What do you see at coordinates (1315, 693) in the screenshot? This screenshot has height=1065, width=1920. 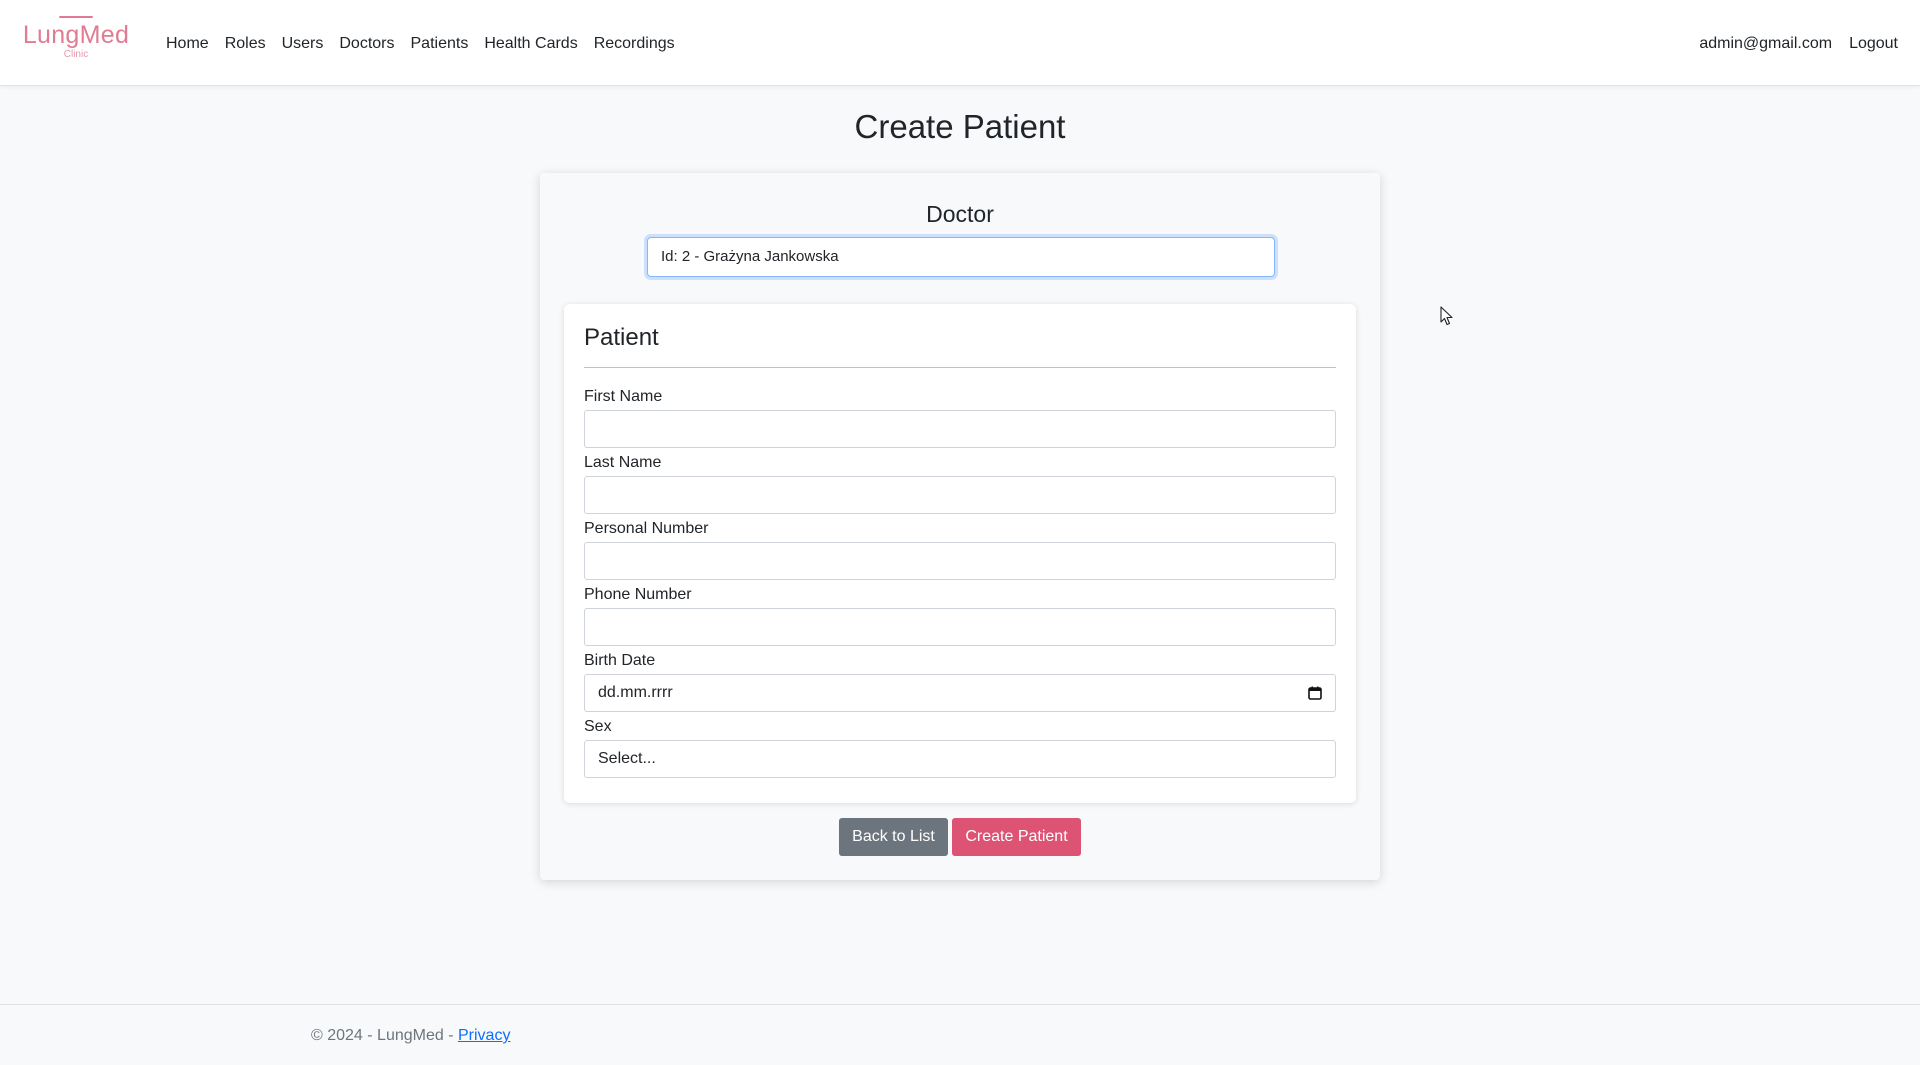 I see `calendar-icon` at bounding box center [1315, 693].